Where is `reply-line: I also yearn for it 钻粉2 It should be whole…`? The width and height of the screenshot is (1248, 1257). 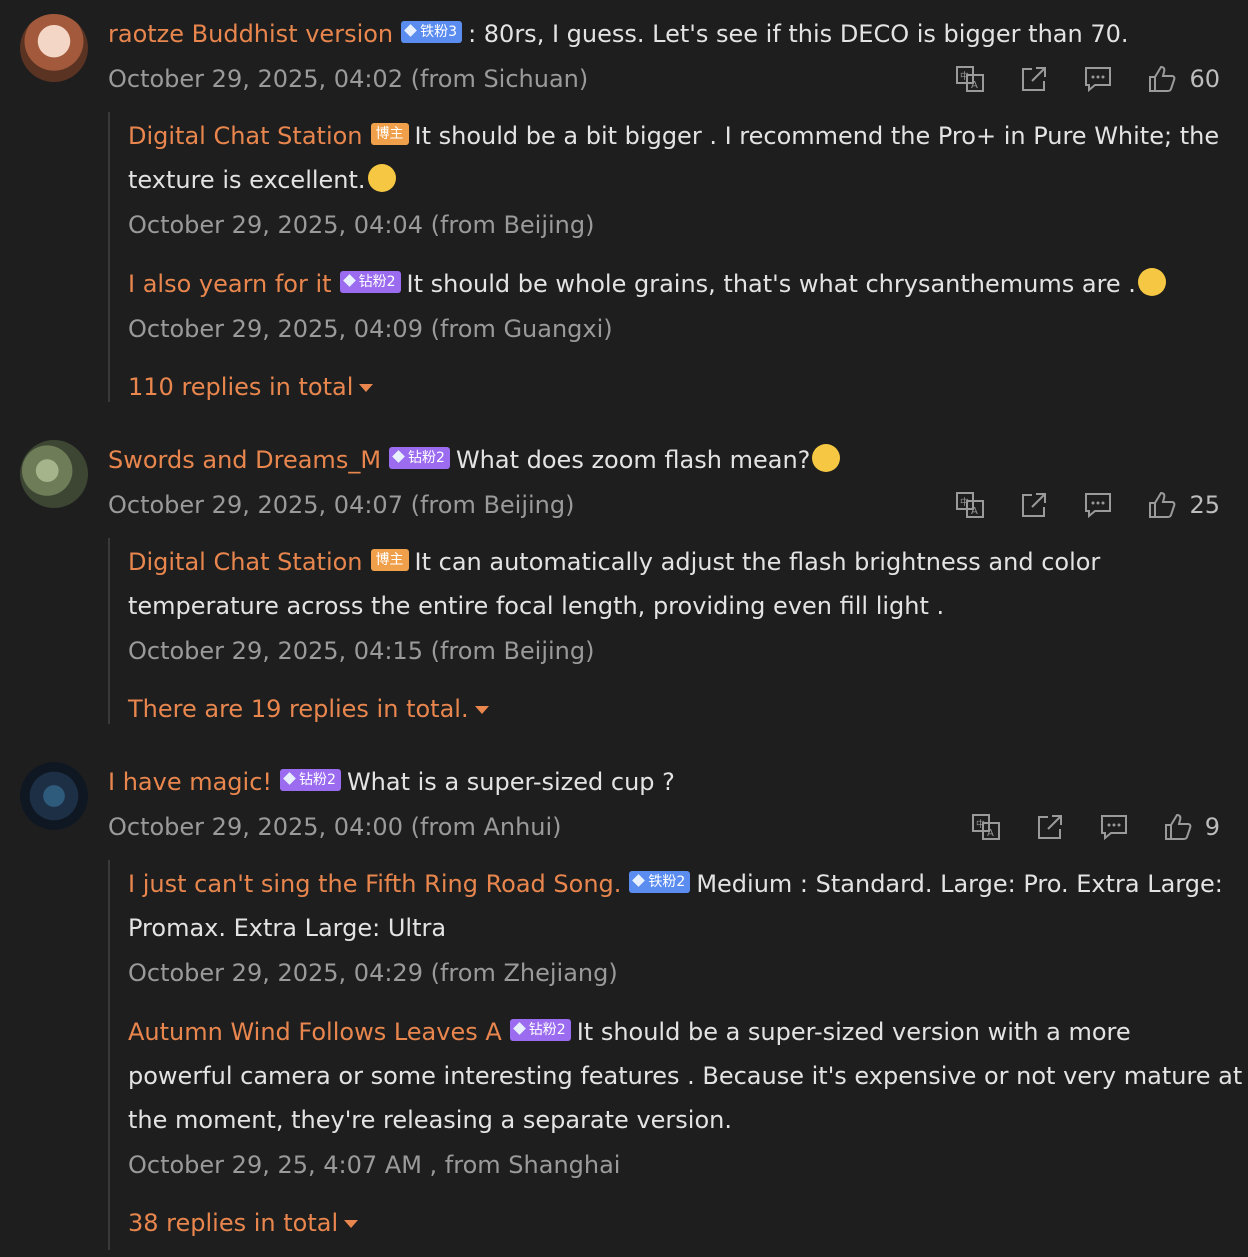
reply-line: I also yearn for it 钻粉2 It should be whole… is located at coordinates (647, 284).